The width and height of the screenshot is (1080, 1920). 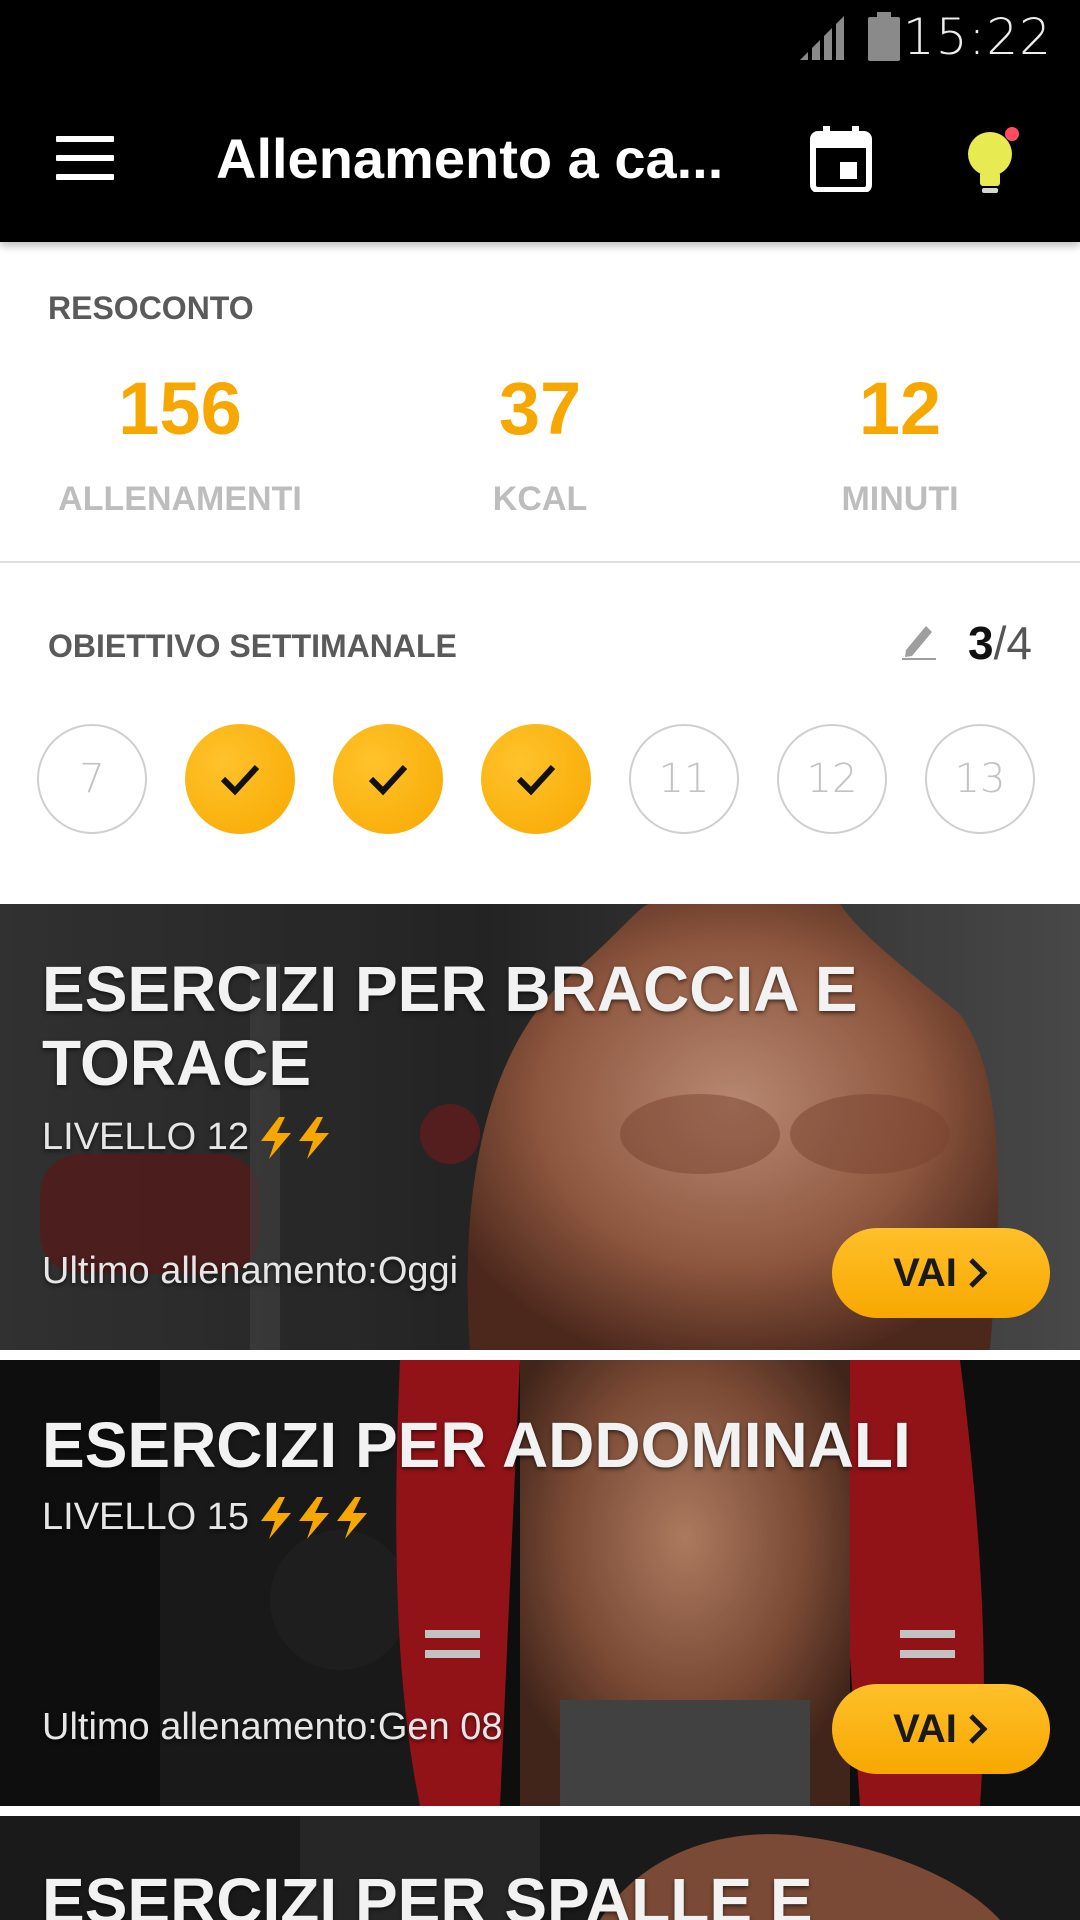 What do you see at coordinates (920, 640) in the screenshot?
I see `pencil-icon` at bounding box center [920, 640].